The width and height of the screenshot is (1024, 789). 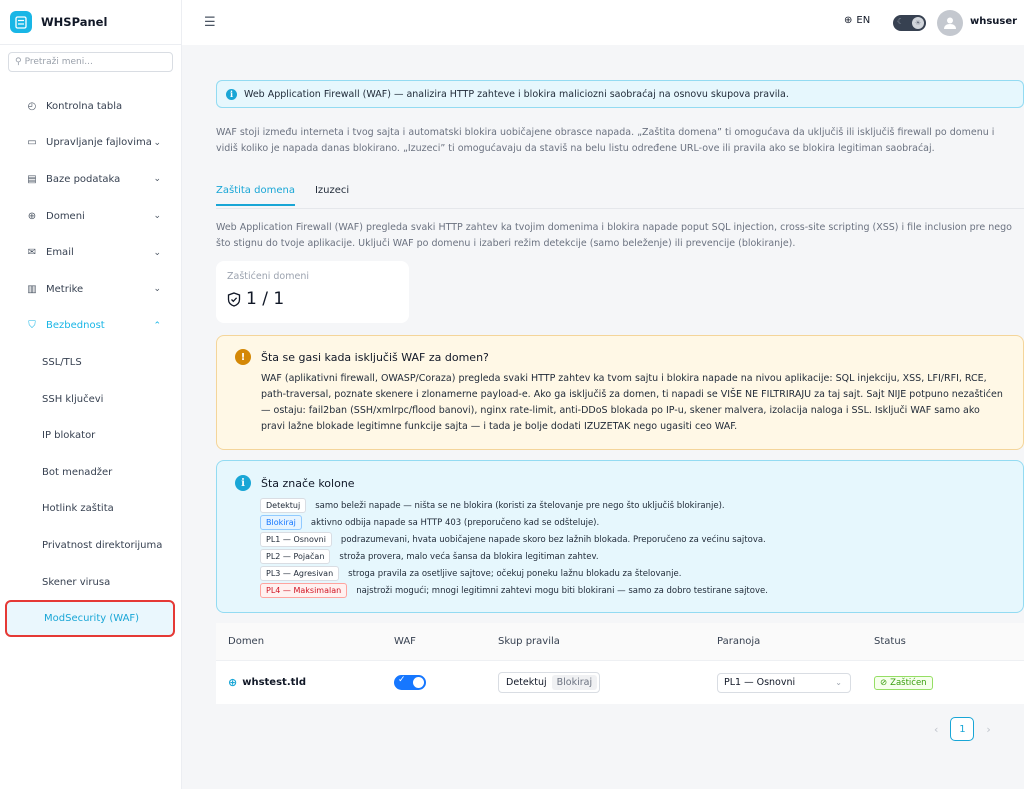 What do you see at coordinates (332, 195) in the screenshot?
I see `tab-exceptions: Izuzeci` at bounding box center [332, 195].